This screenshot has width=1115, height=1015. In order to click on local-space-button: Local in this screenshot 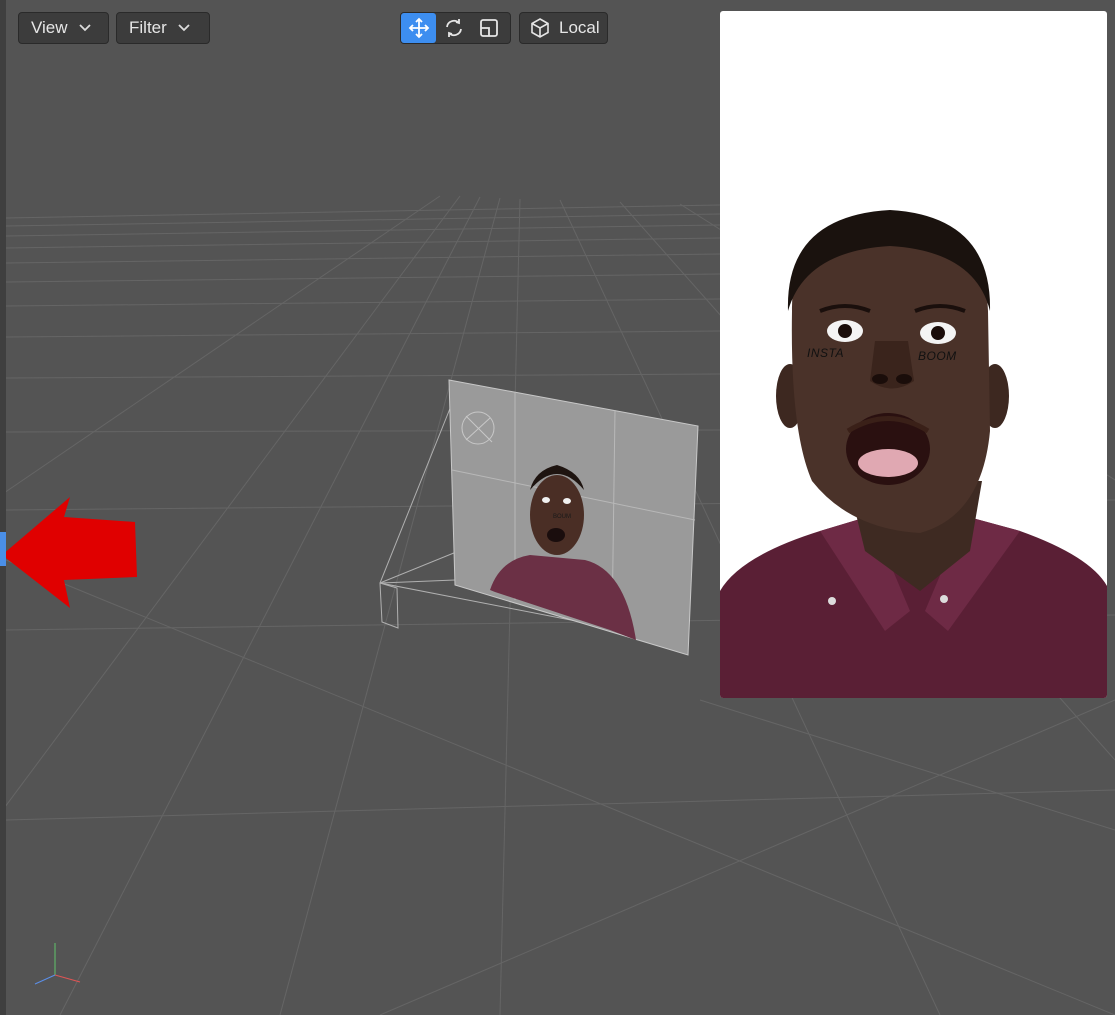, I will do `click(563, 28)`.